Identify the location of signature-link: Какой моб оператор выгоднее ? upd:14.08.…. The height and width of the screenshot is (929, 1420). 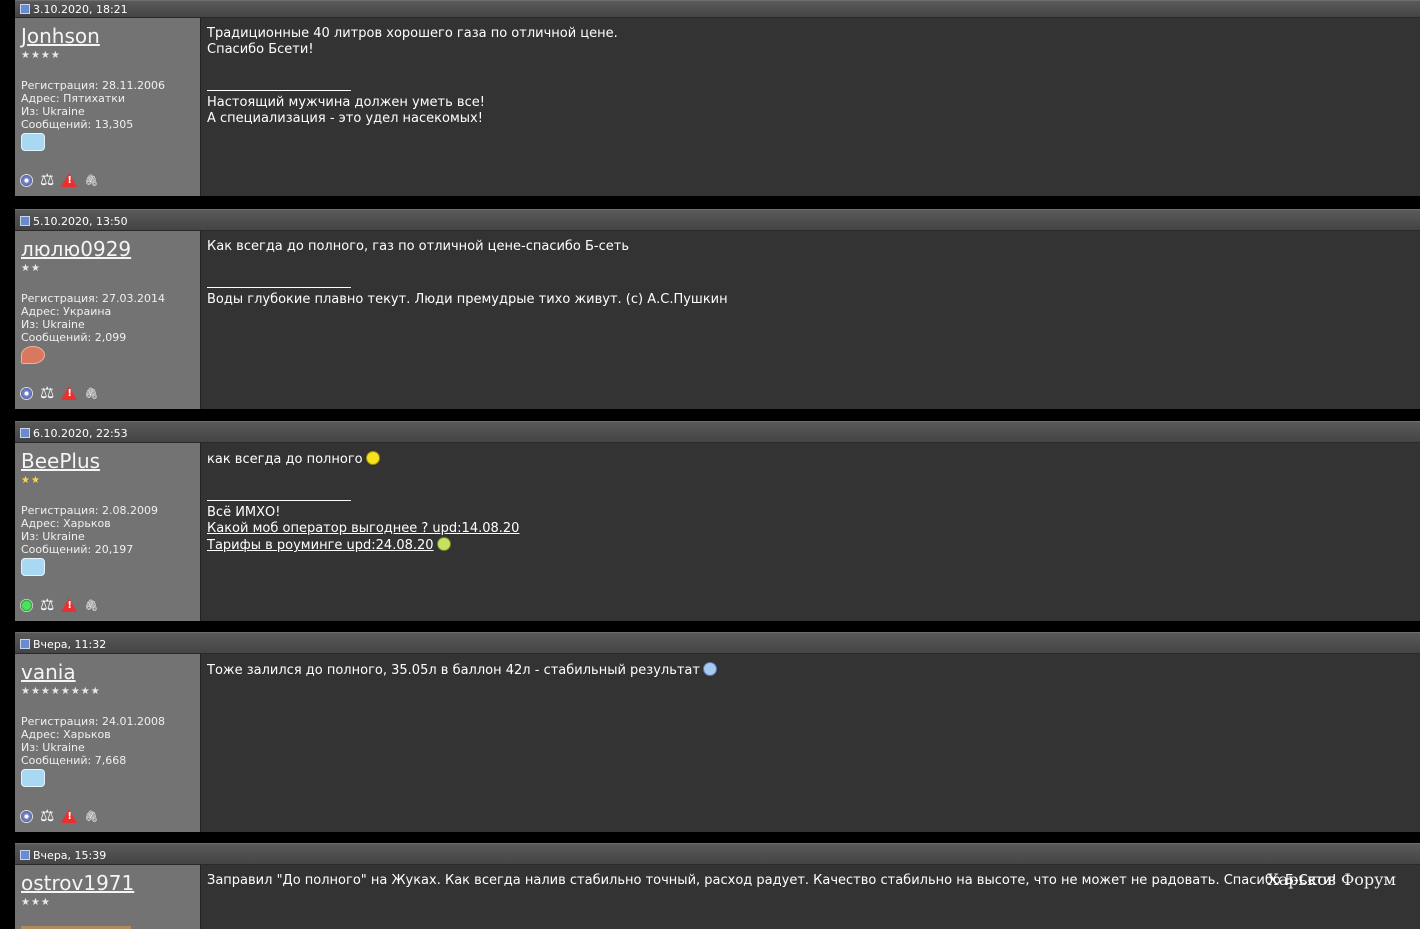
(363, 528).